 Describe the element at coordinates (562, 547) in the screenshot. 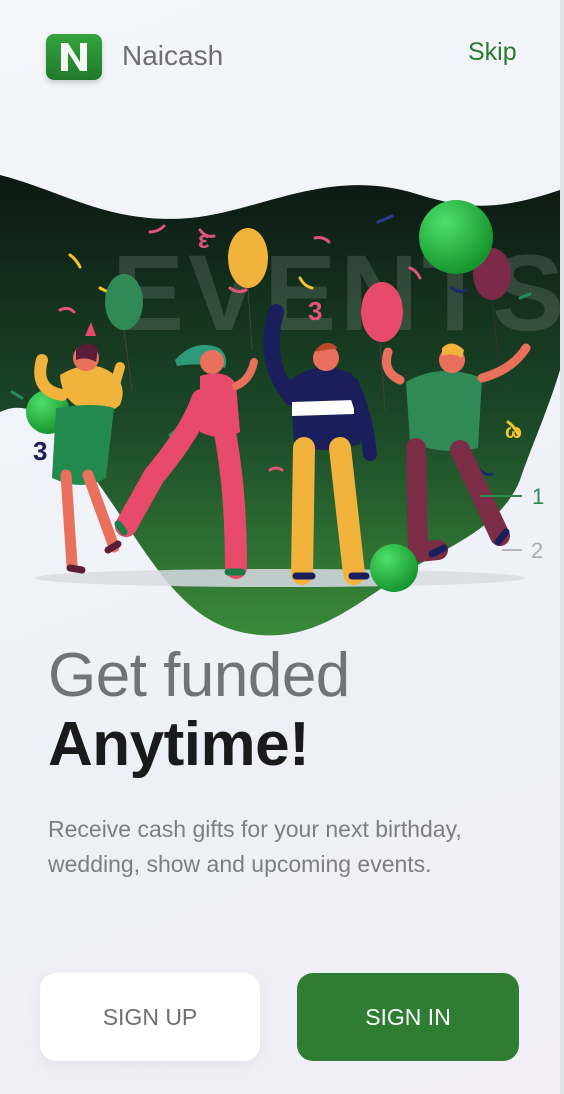

I see `screen-edge` at that location.